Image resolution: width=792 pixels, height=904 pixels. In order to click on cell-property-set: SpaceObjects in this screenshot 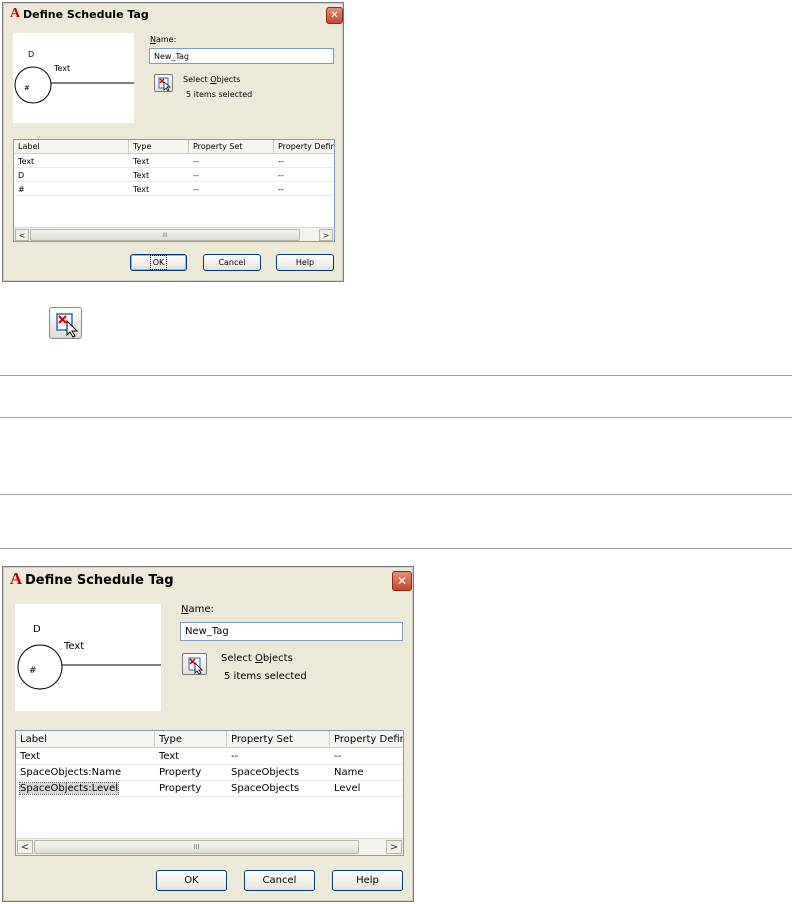, I will do `click(265, 772)`.